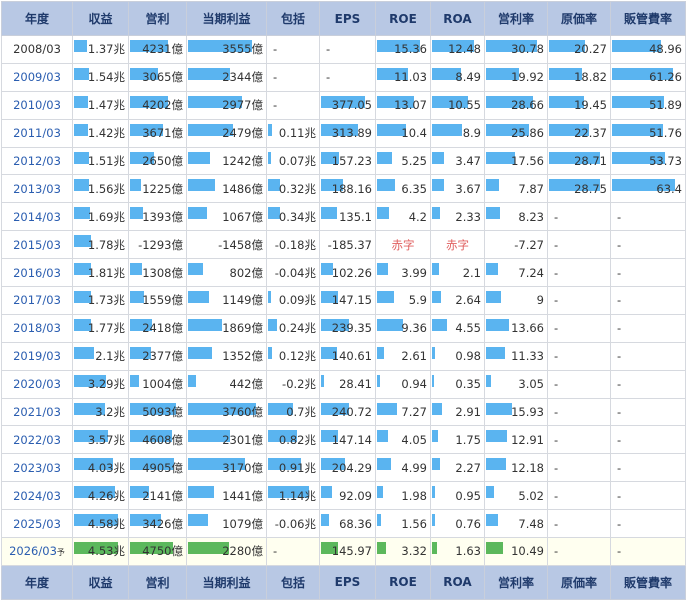 This screenshot has height=607, width=686. Describe the element at coordinates (37, 356) in the screenshot. I see `year-link: 2019/03` at that location.